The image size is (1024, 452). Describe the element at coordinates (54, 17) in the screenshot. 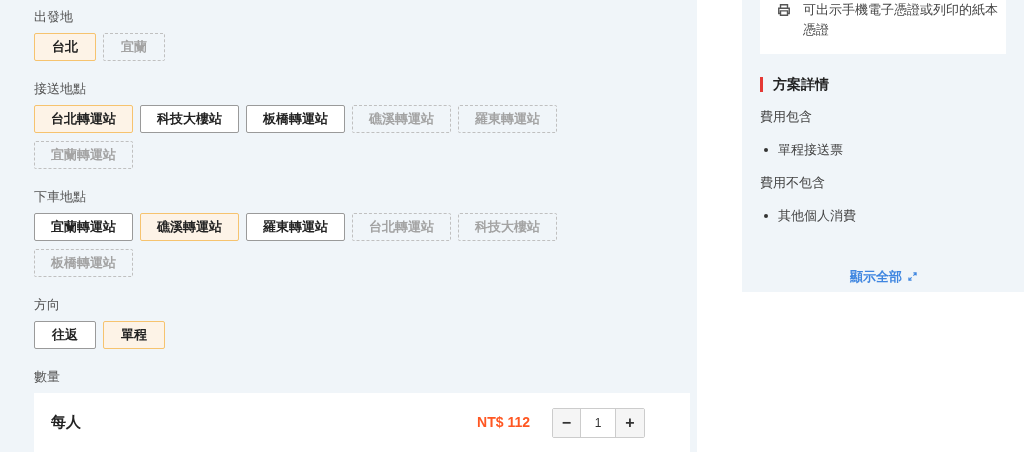

I see `field-label: 出發地` at that location.